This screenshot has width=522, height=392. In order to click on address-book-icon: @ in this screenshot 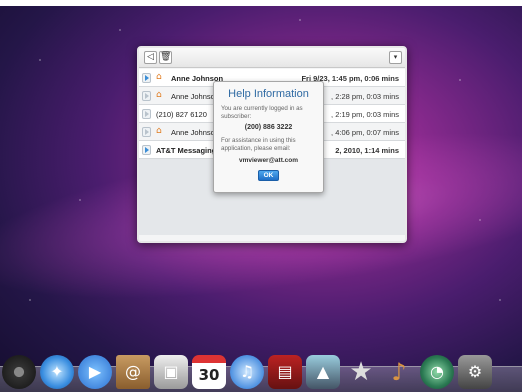, I will do `click(133, 372)`.